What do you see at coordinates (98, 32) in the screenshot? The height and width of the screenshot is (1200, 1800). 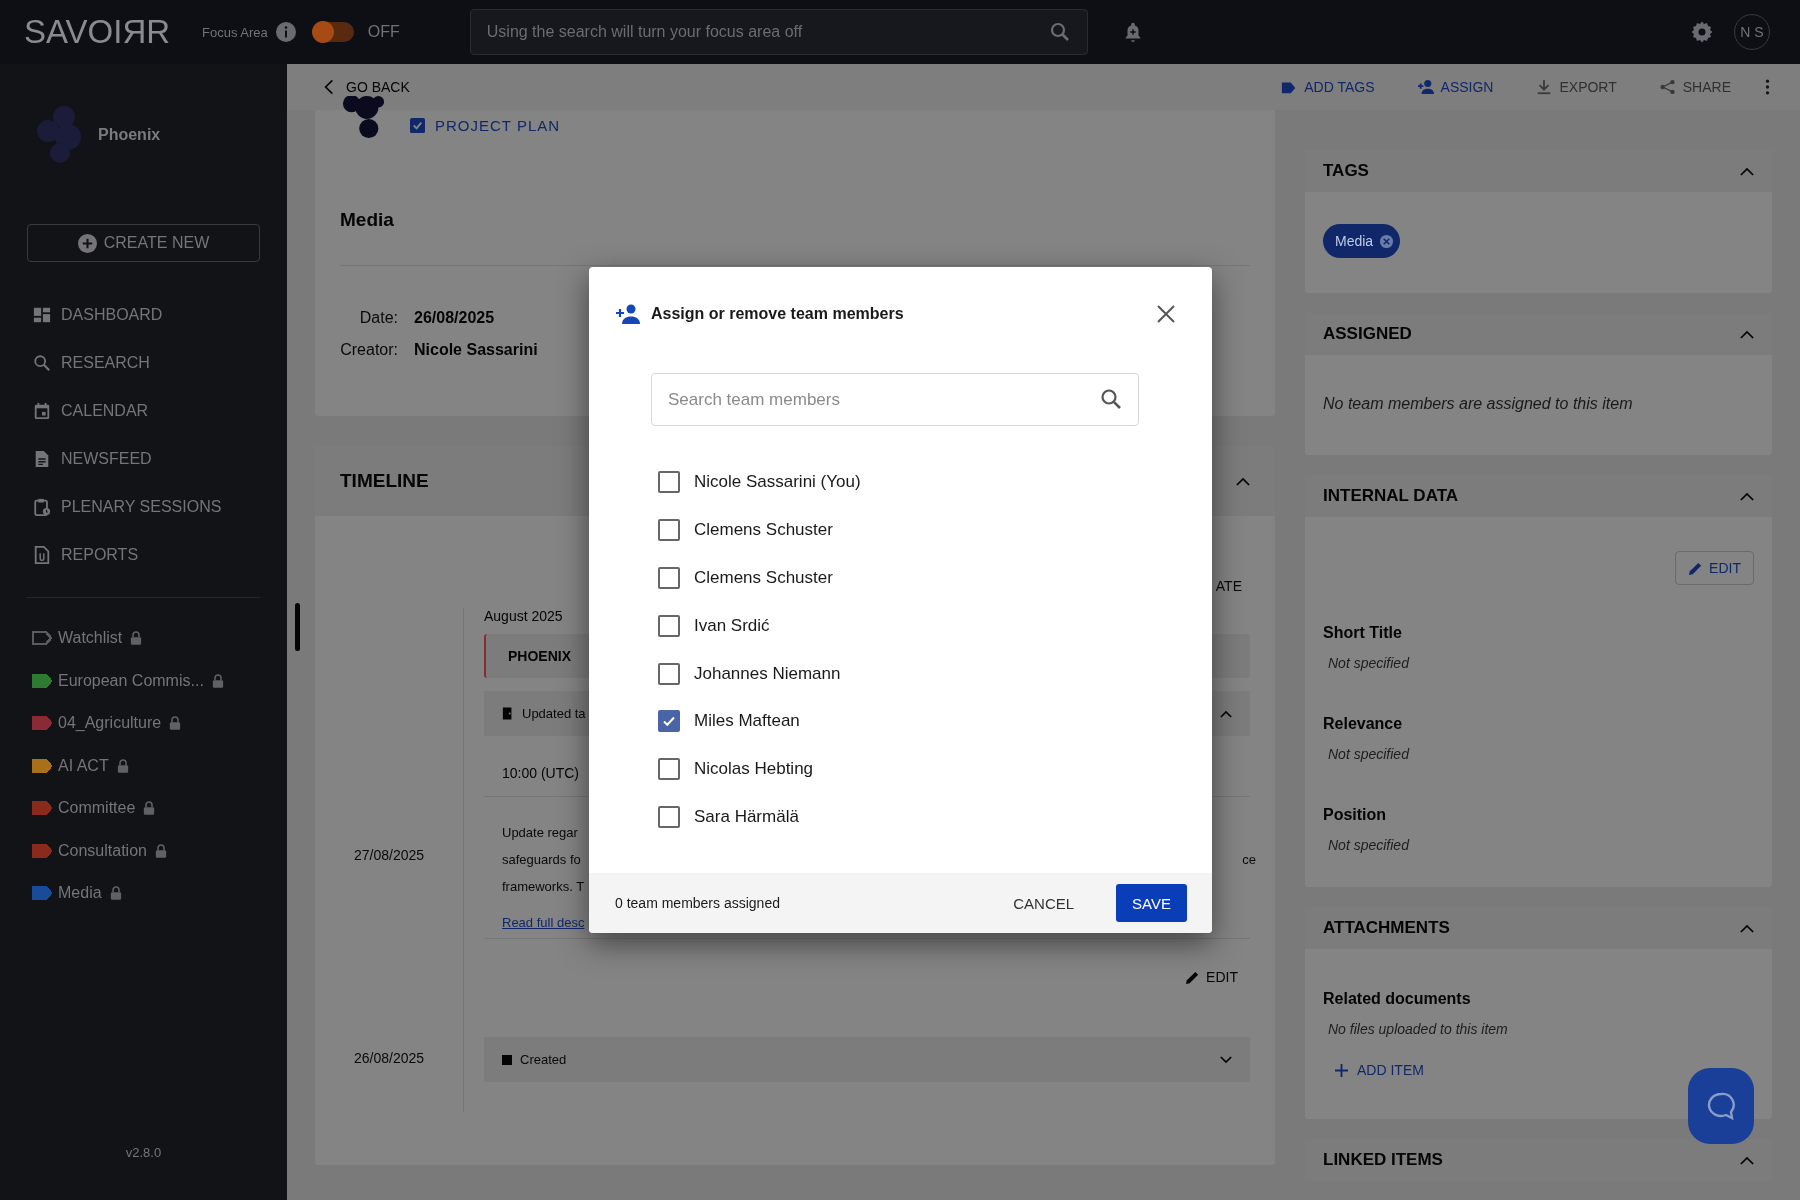 I see `logo: SAVOIЯR` at bounding box center [98, 32].